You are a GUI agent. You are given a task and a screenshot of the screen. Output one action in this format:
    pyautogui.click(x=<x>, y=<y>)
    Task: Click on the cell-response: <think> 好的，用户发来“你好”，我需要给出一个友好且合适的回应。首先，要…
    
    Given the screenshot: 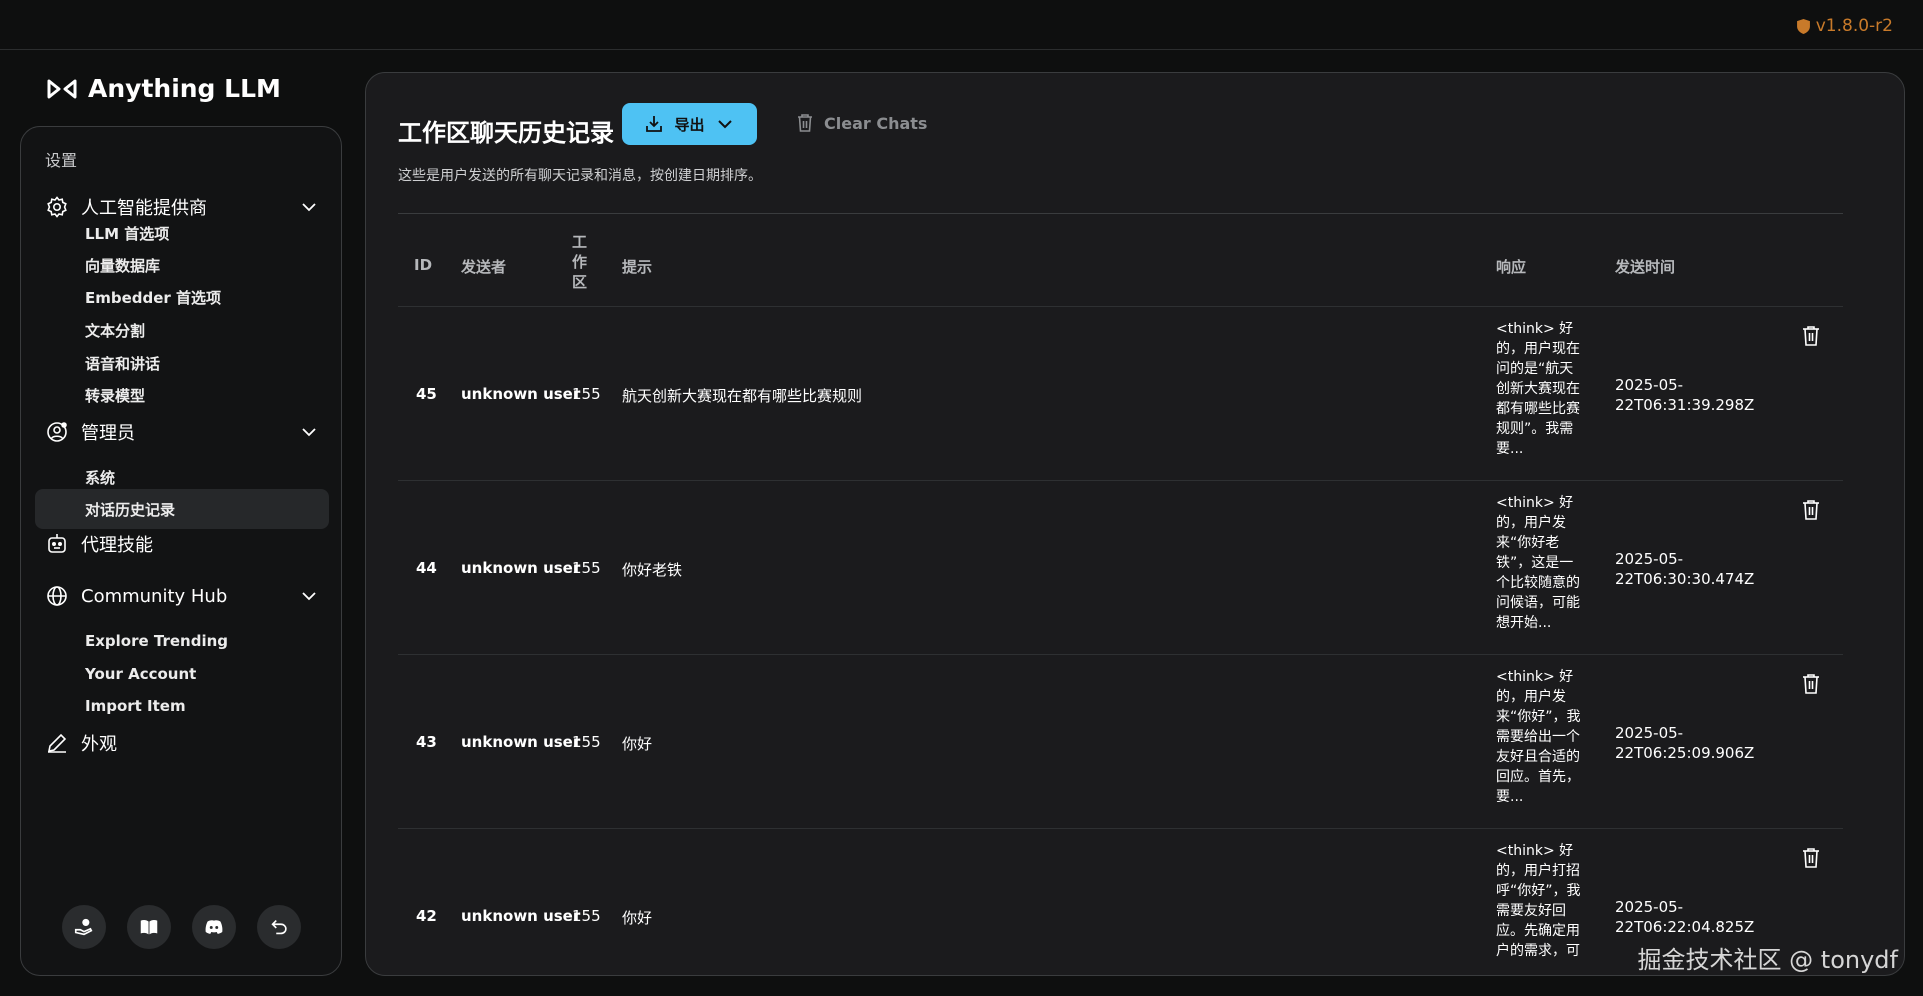 What is the action you would take?
    pyautogui.click(x=1538, y=737)
    